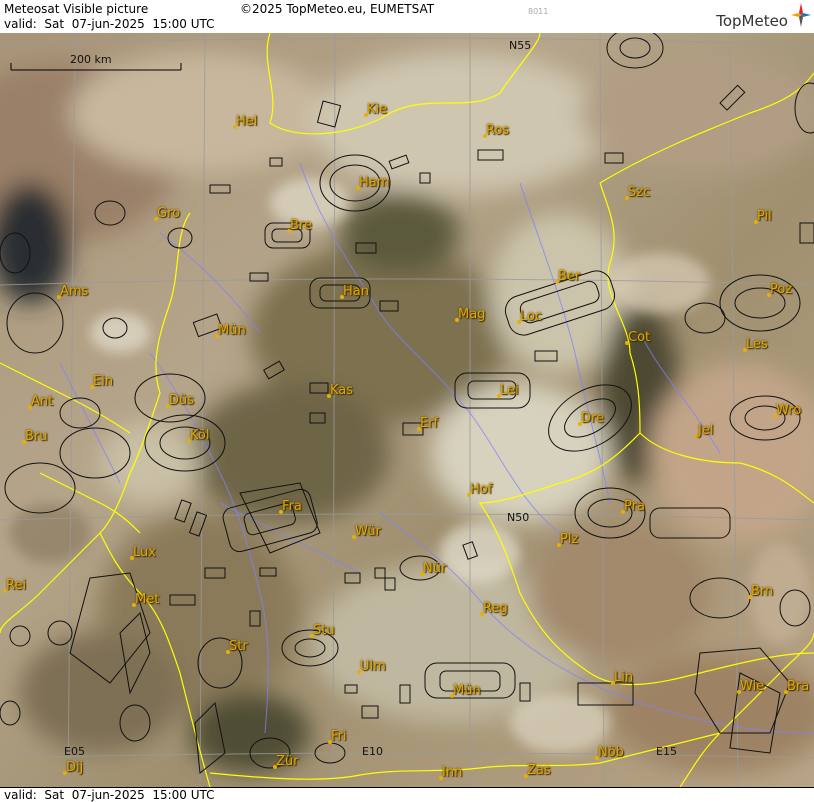  I want to click on copyright: ©2025 TopMeteo.eu, EUMETSAT, so click(337, 9).